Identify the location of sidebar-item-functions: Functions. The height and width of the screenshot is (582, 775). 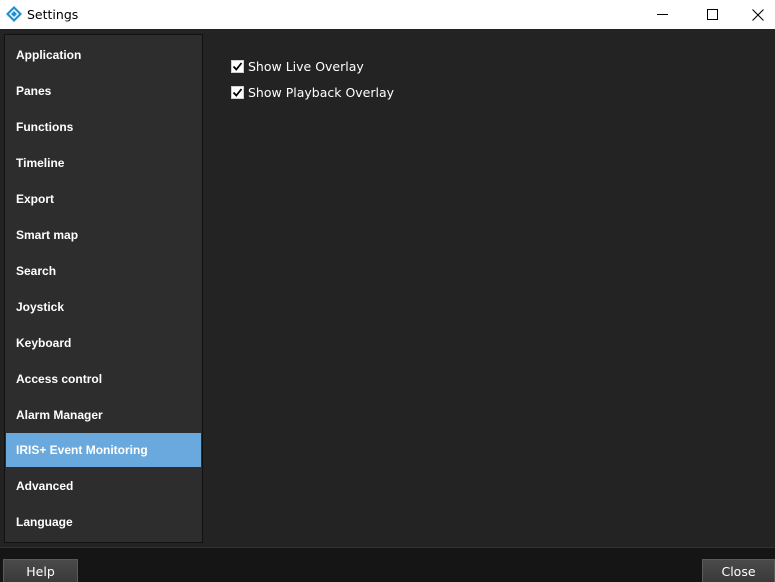
(103, 127).